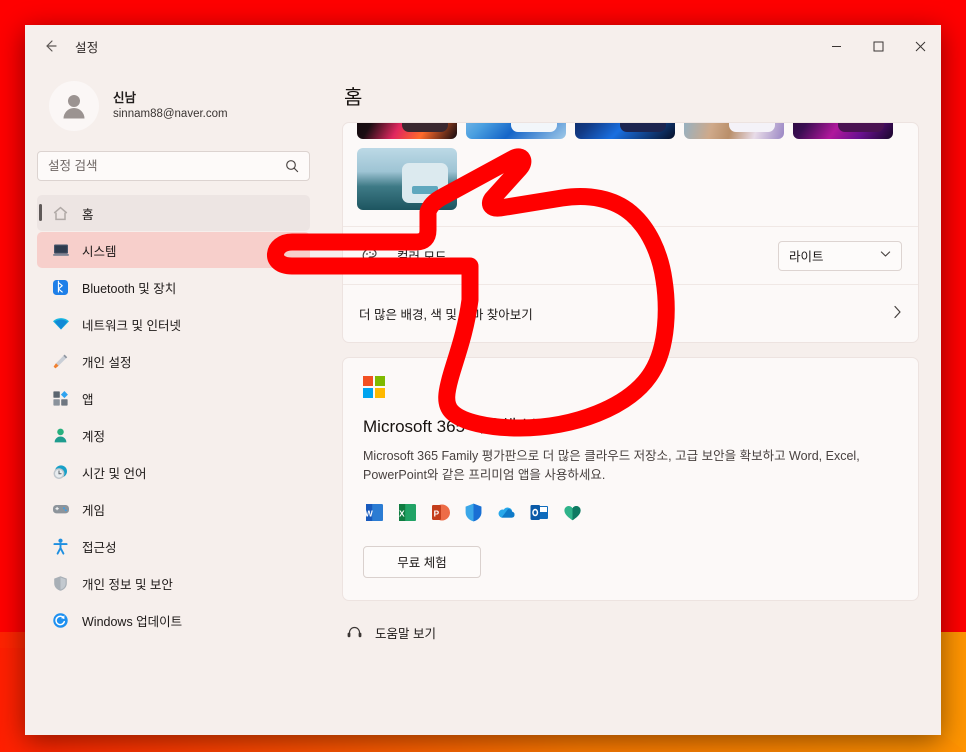 Image resolution: width=966 pixels, height=752 pixels. Describe the element at coordinates (422, 257) in the screenshot. I see `color-mode-label: 컬러 모드` at that location.